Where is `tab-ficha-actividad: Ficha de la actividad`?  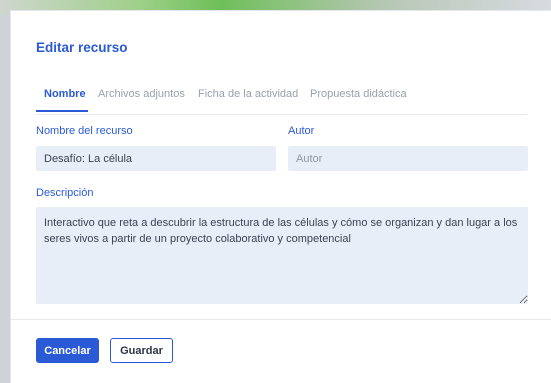 tab-ficha-actividad: Ficha de la actividad is located at coordinates (248, 94).